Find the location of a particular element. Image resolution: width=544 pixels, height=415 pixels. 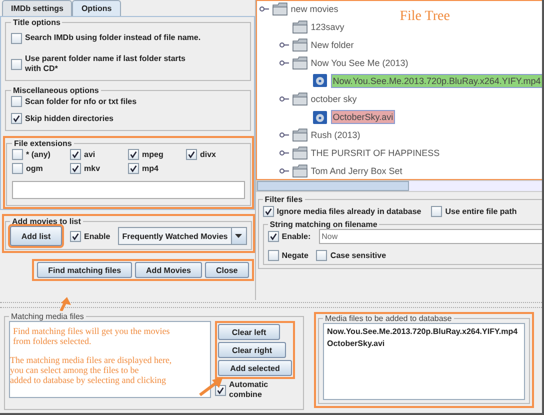

arrow is located at coordinates (211, 386).